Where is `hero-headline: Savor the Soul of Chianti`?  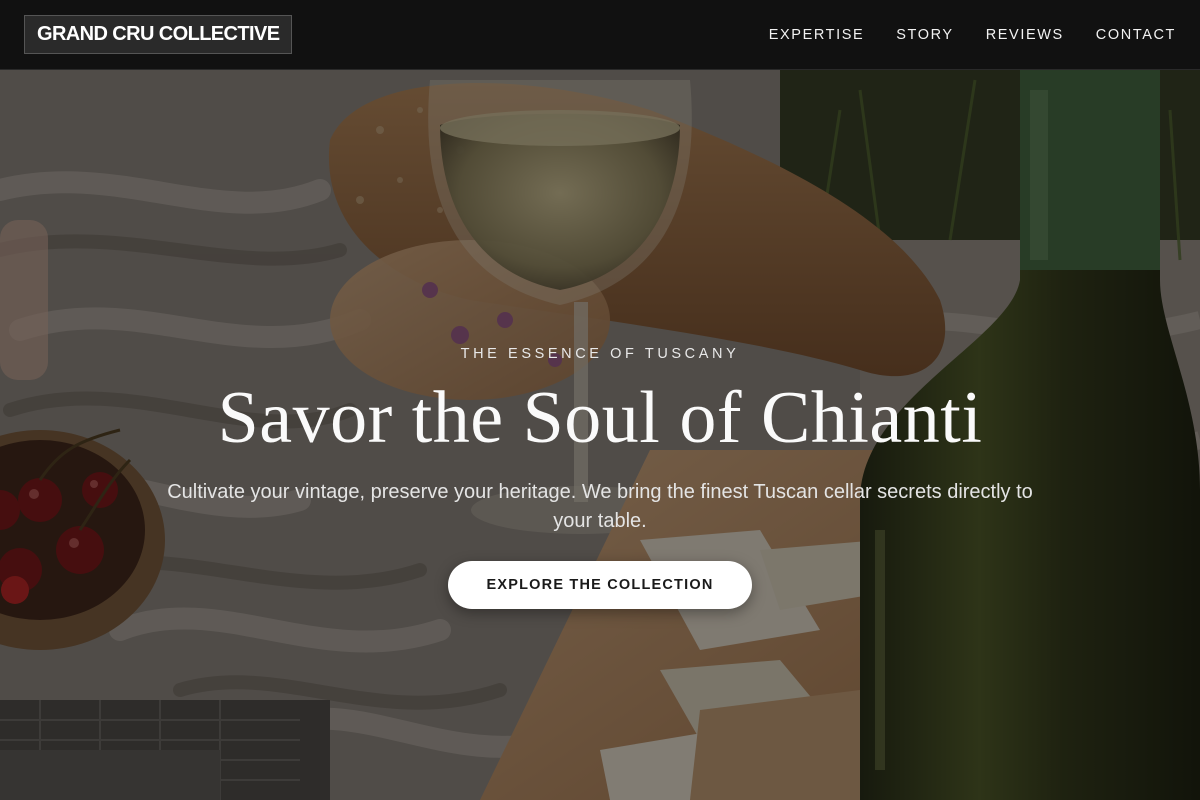
hero-headline: Savor the Soul of Chianti is located at coordinates (600, 418).